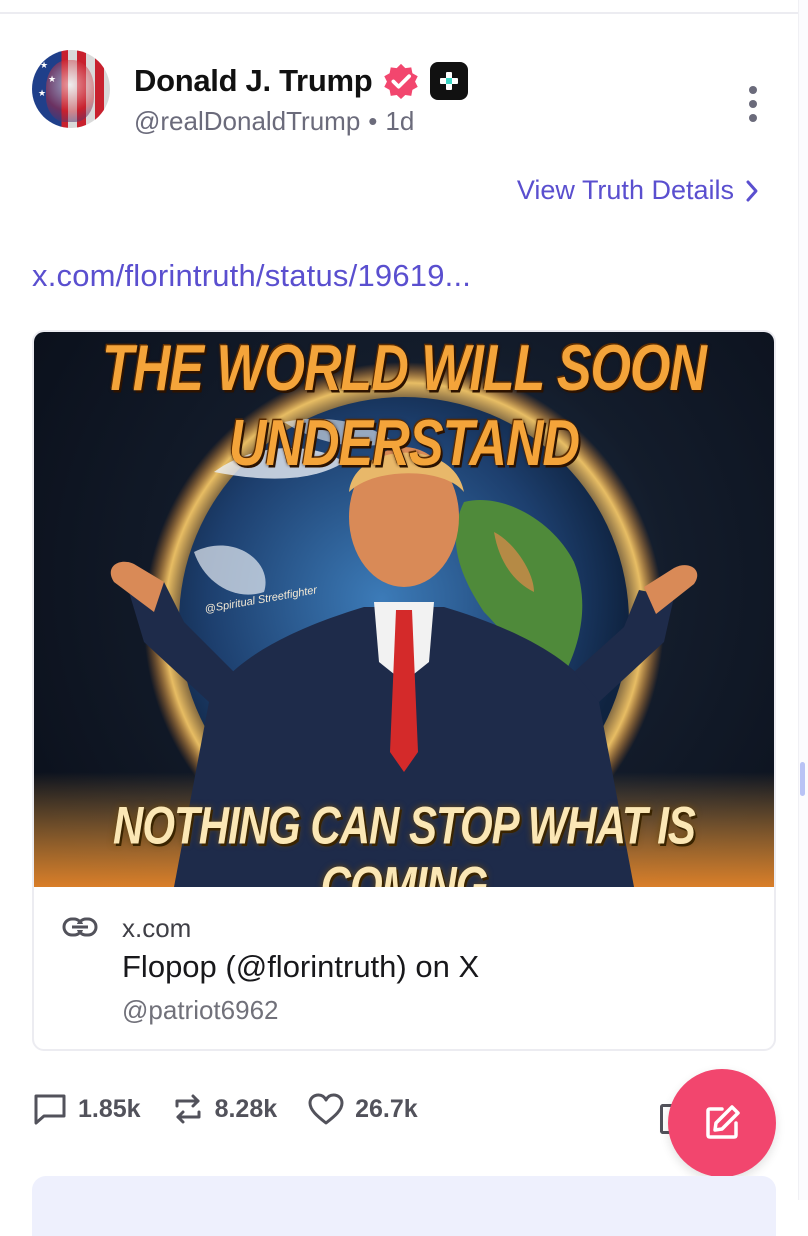 Image resolution: width=808 pixels, height=1236 pixels. Describe the element at coordinates (404, 841) in the screenshot. I see `image-bottom-caption: NOTHING CAN STOP WHAT IS COMING` at that location.